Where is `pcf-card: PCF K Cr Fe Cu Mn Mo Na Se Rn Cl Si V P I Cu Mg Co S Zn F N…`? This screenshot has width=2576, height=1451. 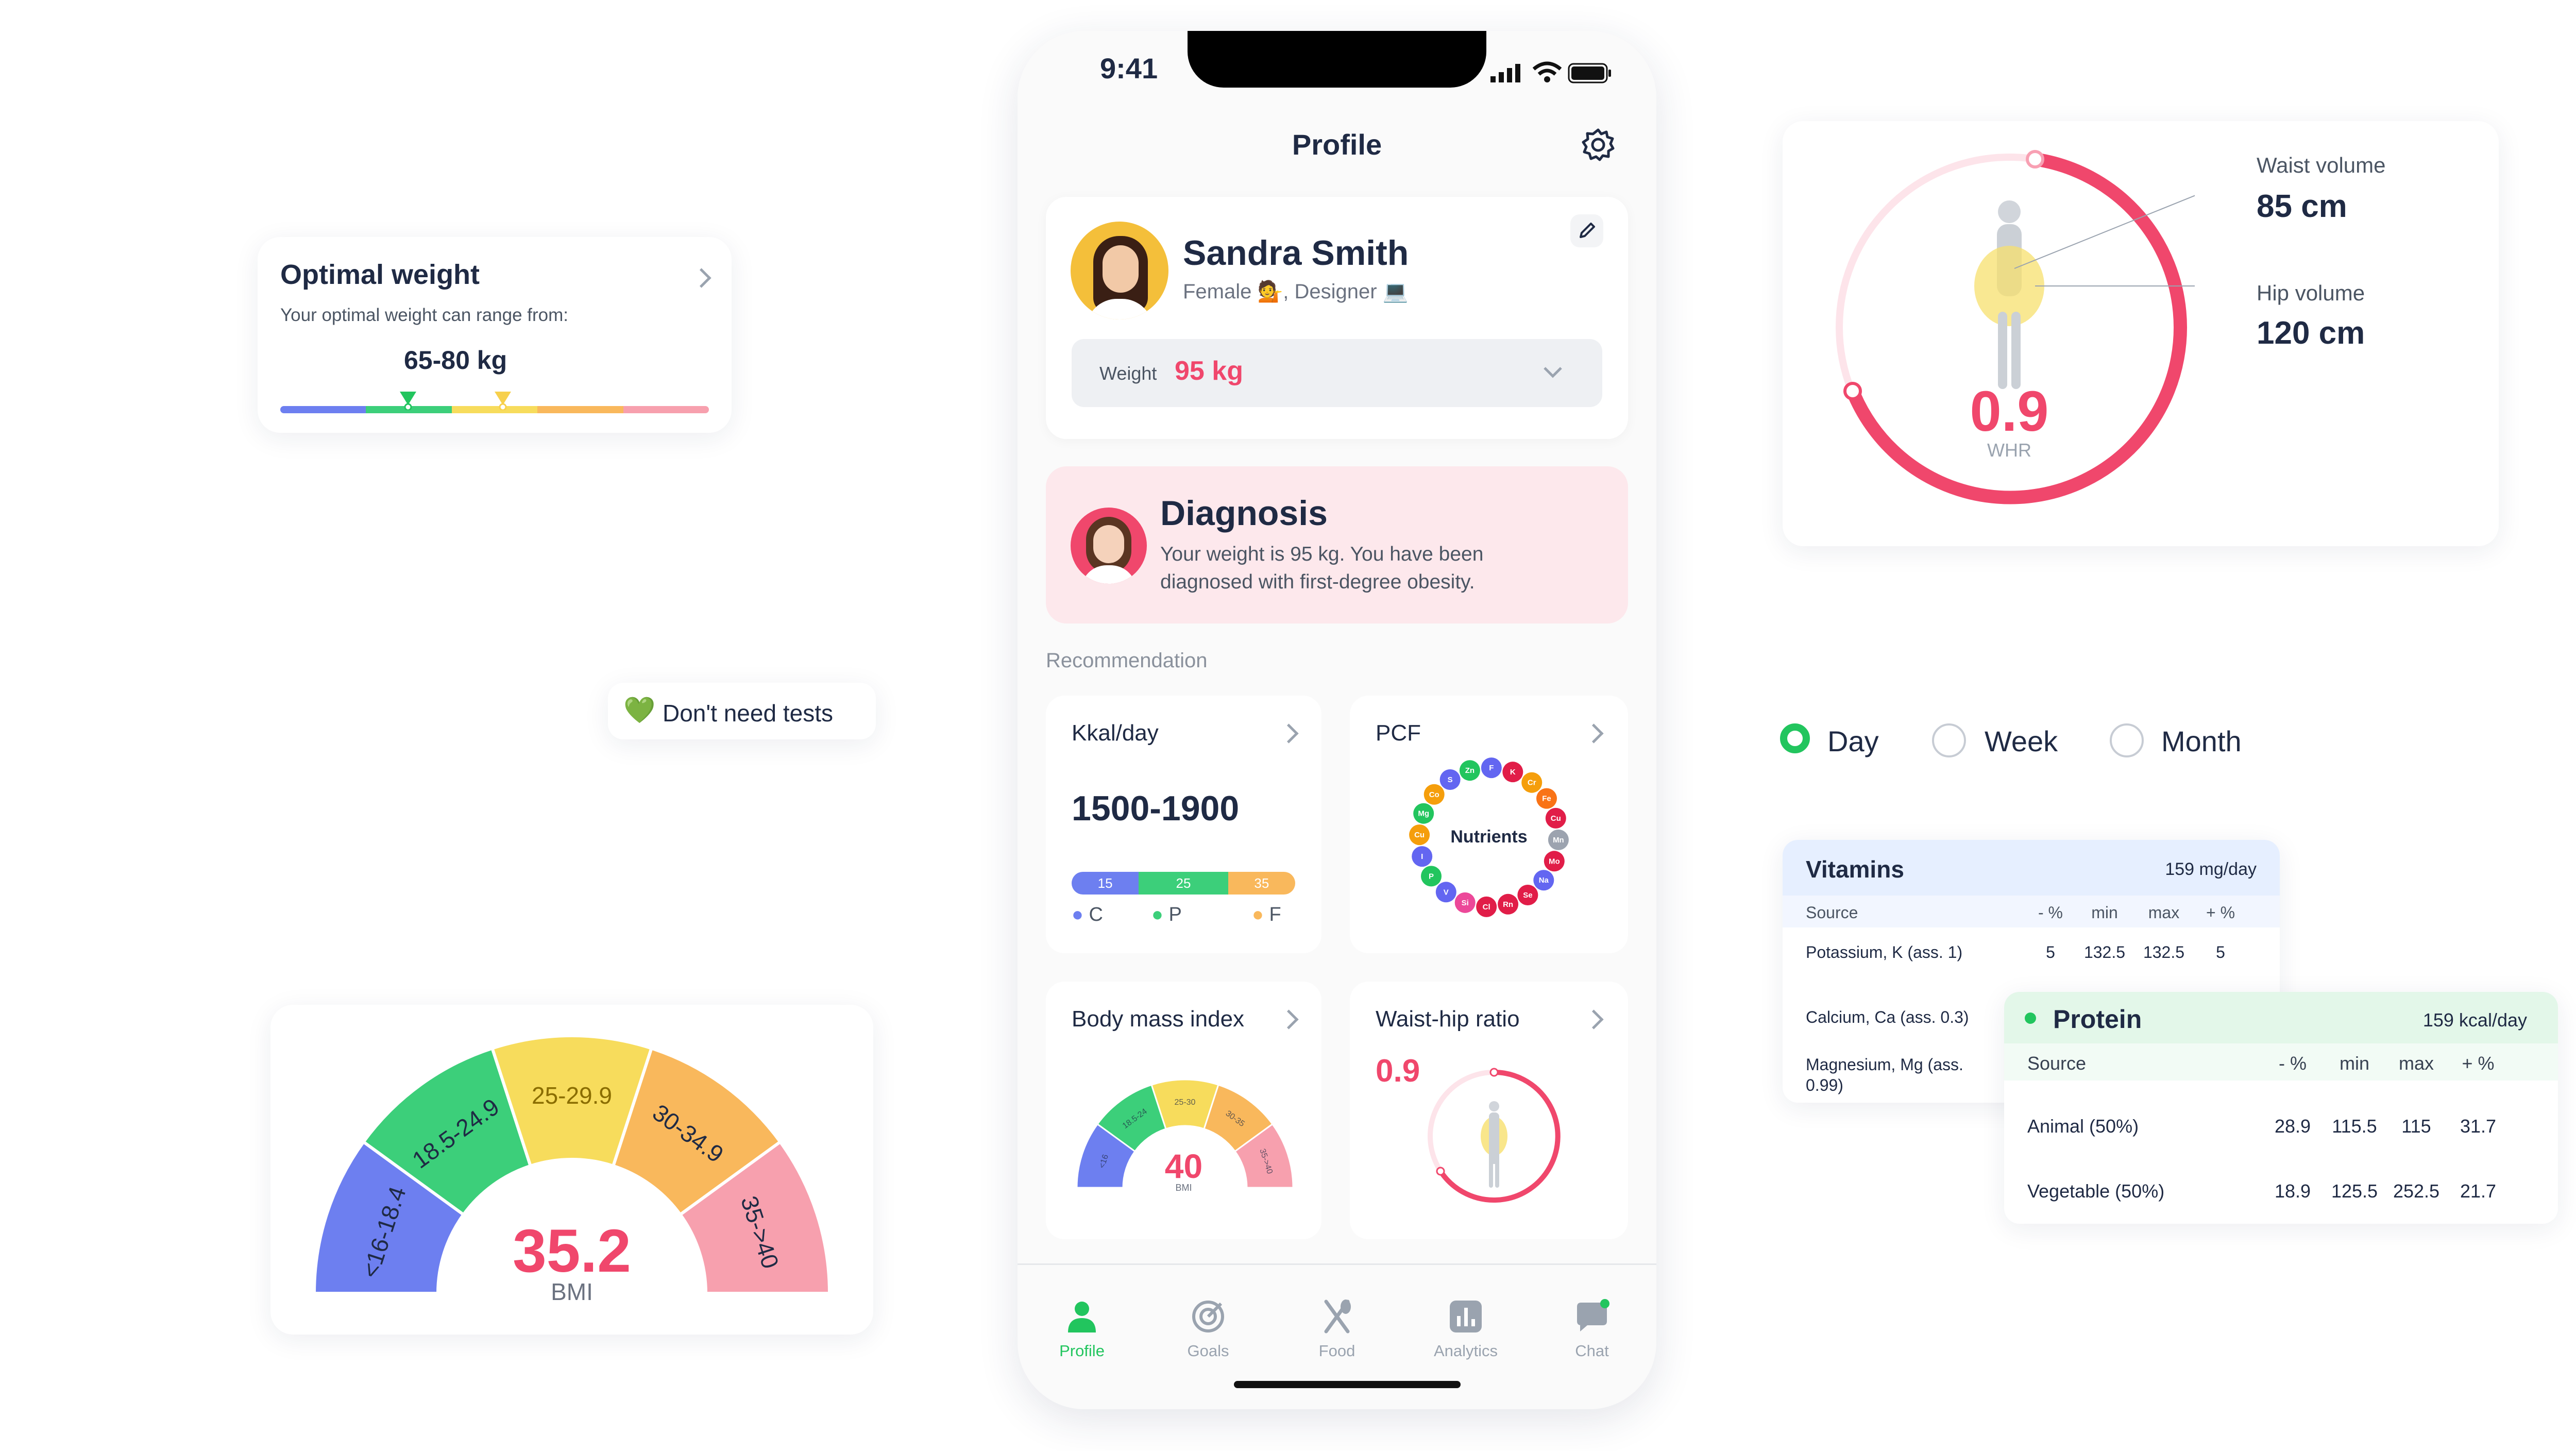
pcf-card: PCF K Cr Fe Cu Mn Mo Na Se Rn Cl Si V P I Cu Mg Co S Zn F N… is located at coordinates (1489, 824).